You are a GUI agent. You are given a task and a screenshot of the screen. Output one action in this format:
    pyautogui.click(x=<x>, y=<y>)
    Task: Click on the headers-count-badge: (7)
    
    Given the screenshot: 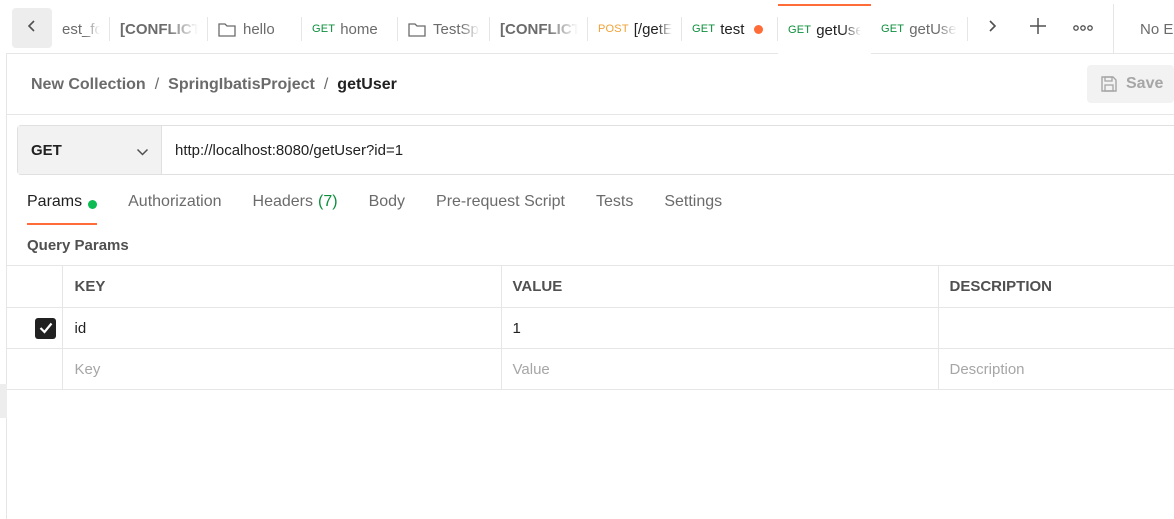 What is the action you would take?
    pyautogui.click(x=328, y=201)
    